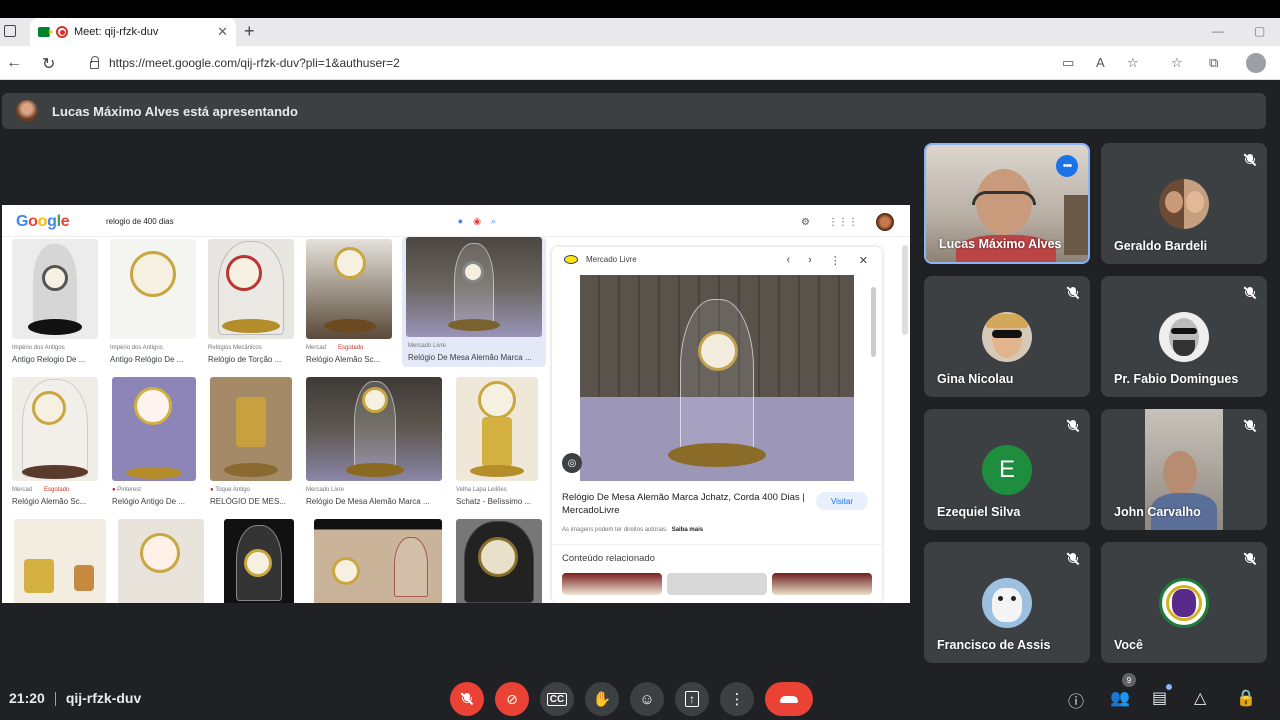 This screenshot has width=1280, height=720. What do you see at coordinates (103, 698) in the screenshot?
I see `meeting-code: qij-rfzk-duv` at bounding box center [103, 698].